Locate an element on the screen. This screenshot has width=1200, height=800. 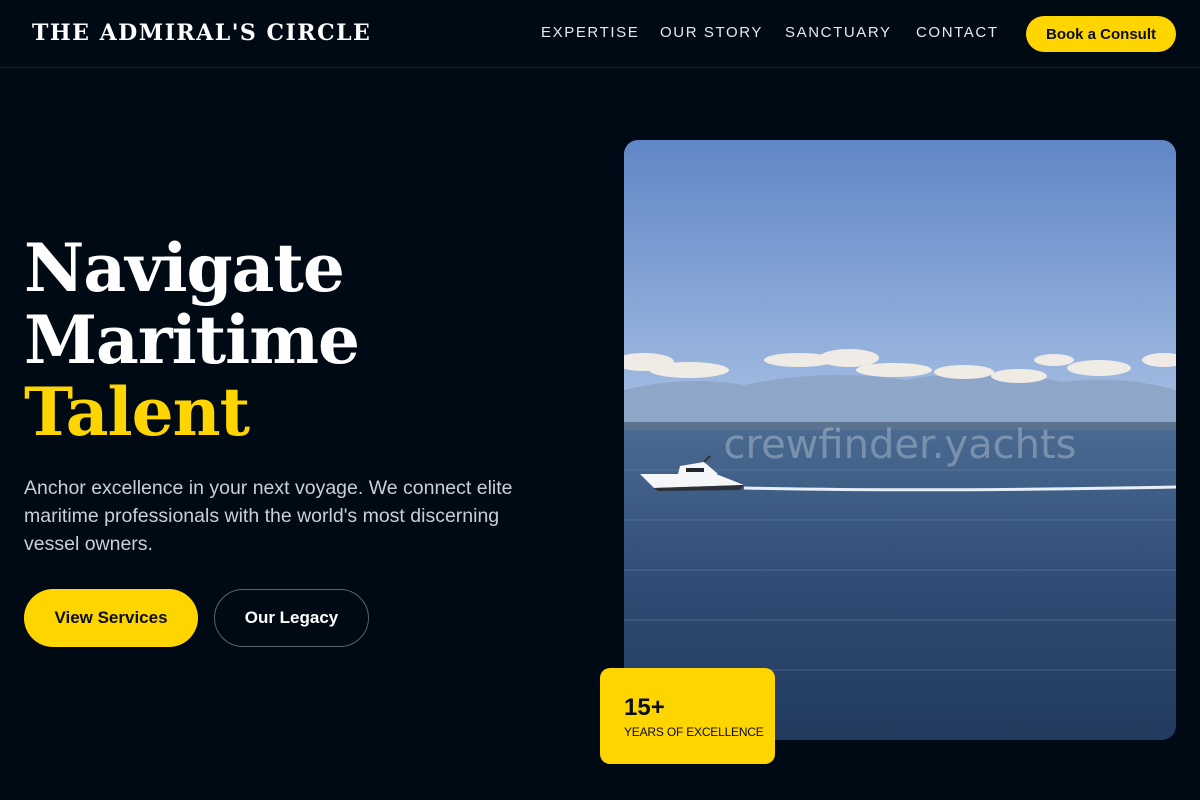
nav-our-story: OUR STORY is located at coordinates (711, 32).